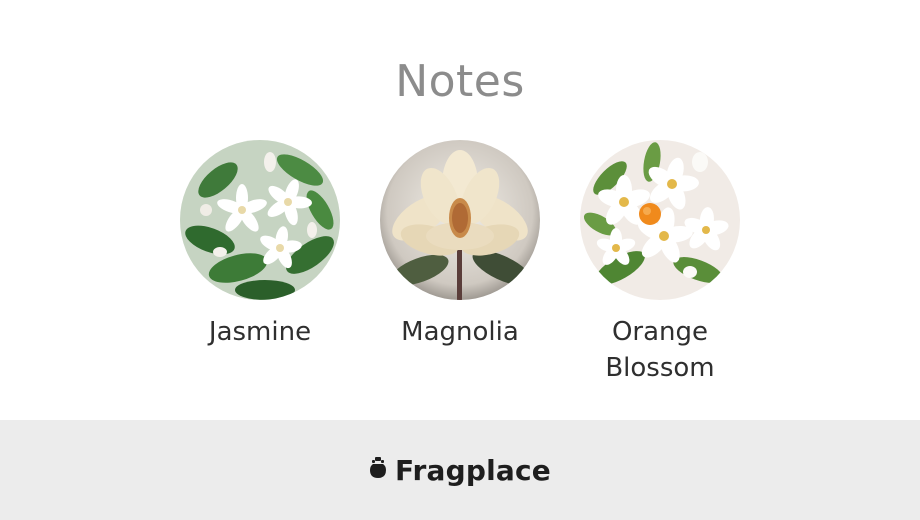 The image size is (920, 520). What do you see at coordinates (660, 220) in the screenshot?
I see `orange-blossom-image` at bounding box center [660, 220].